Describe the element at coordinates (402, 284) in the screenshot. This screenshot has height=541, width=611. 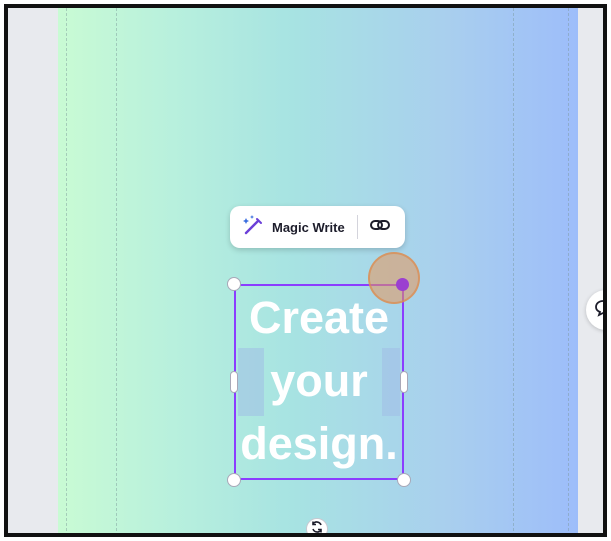
I see `resize-handle-top-right` at that location.